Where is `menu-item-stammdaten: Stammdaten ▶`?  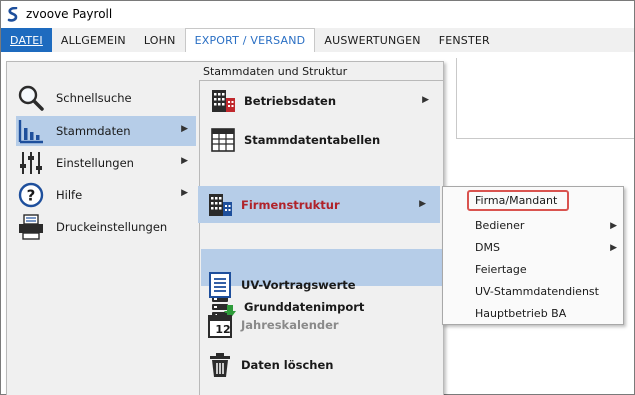
menu-item-stammdaten: Stammdaten ▶ is located at coordinates (106, 131).